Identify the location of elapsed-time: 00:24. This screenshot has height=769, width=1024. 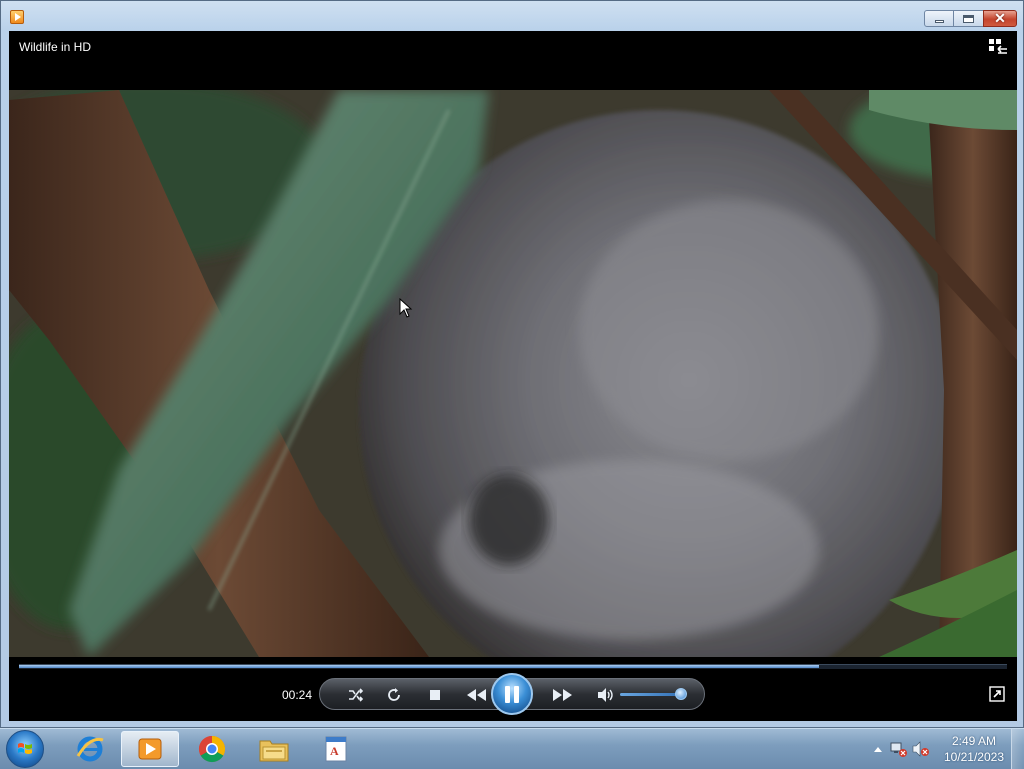
(297, 695).